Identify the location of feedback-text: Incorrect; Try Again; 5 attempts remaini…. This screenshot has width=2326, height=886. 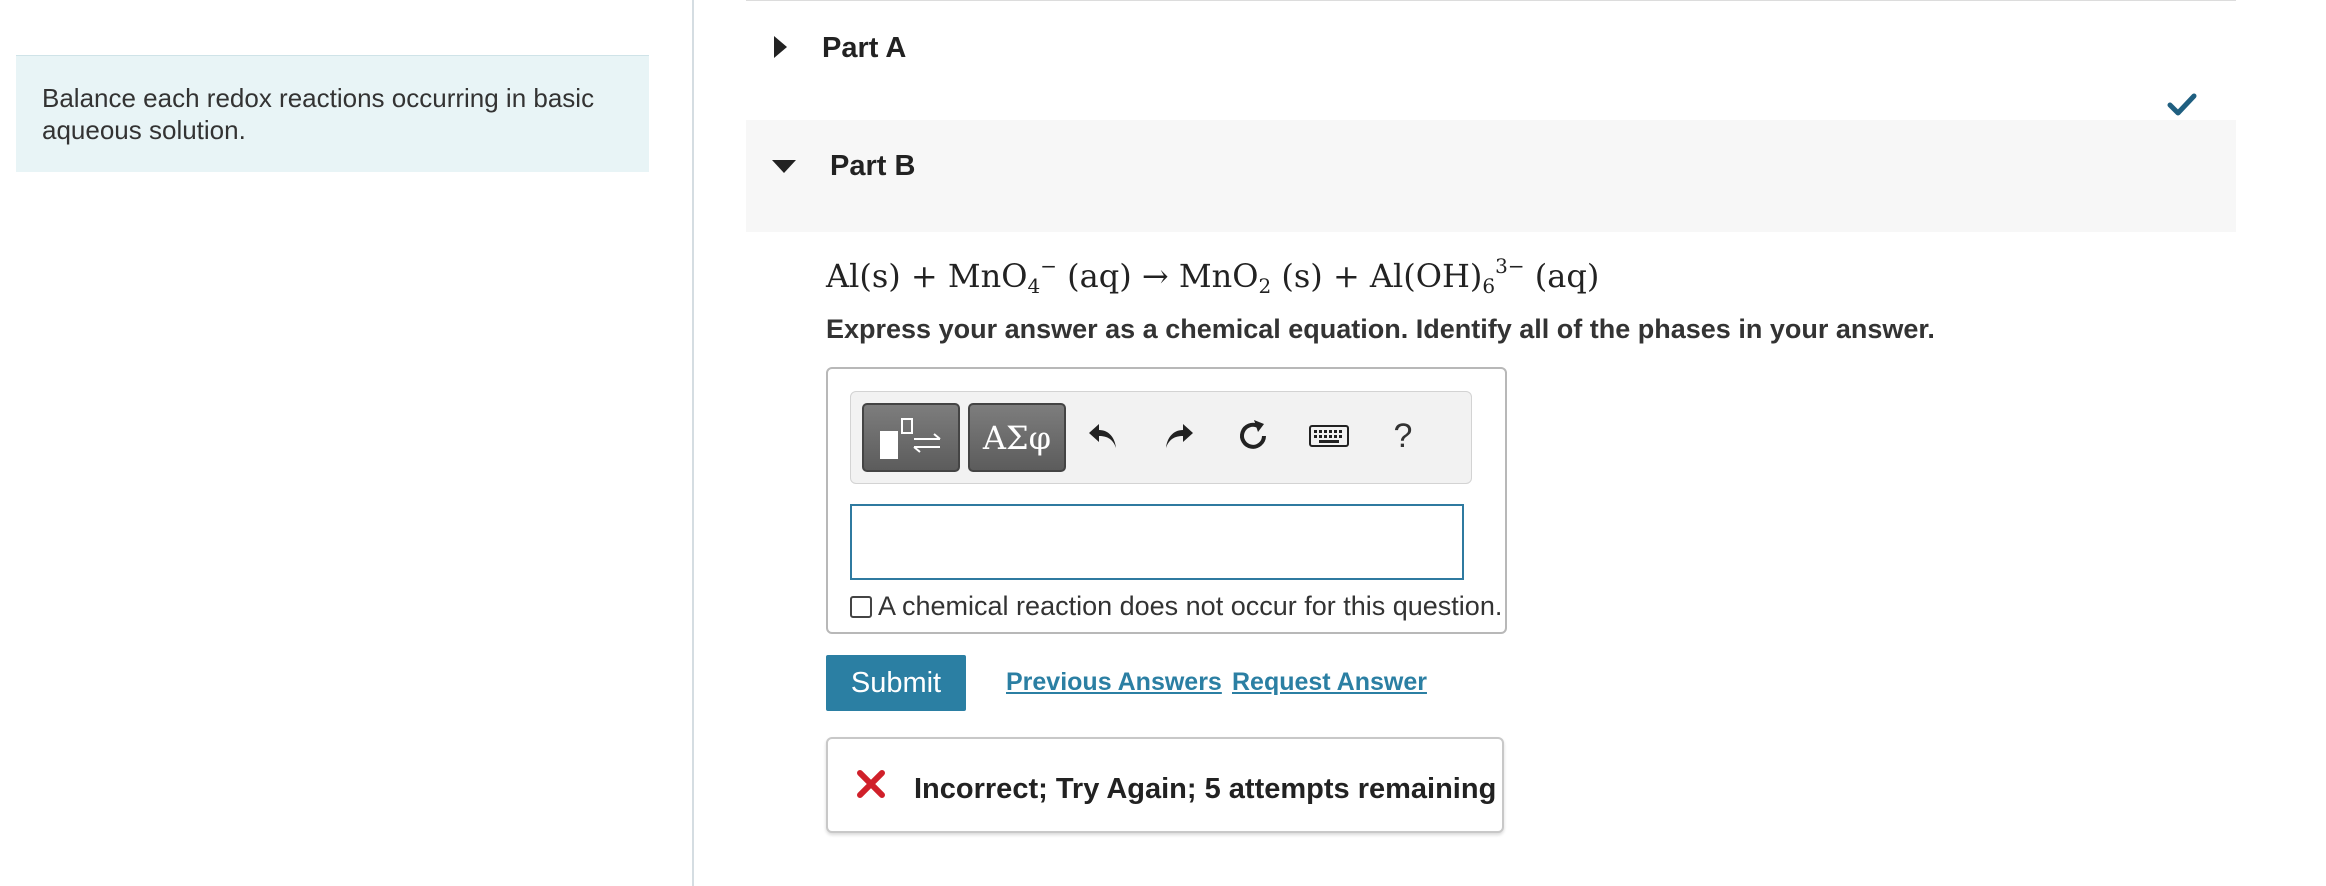
(1205, 789).